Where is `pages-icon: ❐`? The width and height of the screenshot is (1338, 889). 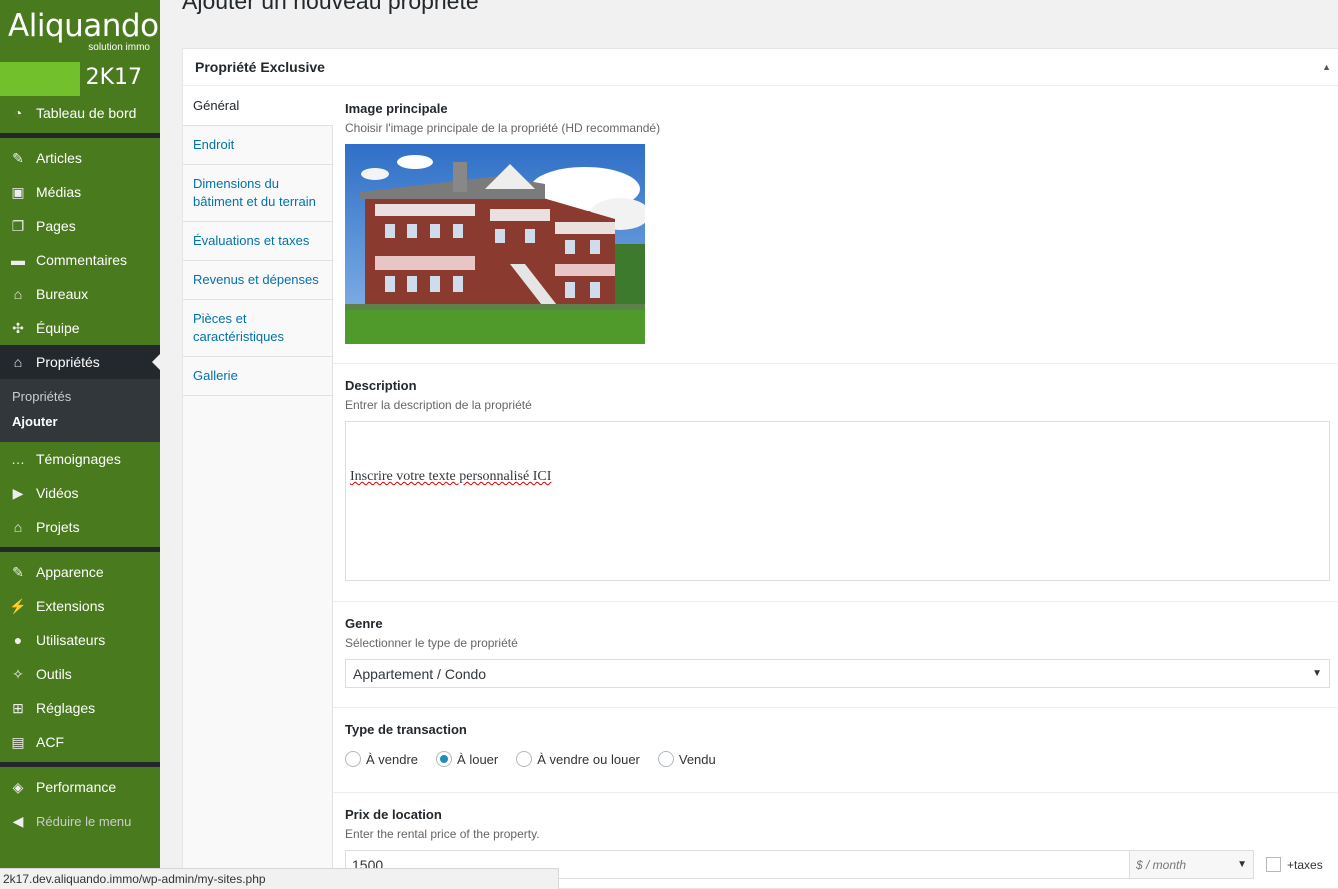 pages-icon: ❐ is located at coordinates (18, 225).